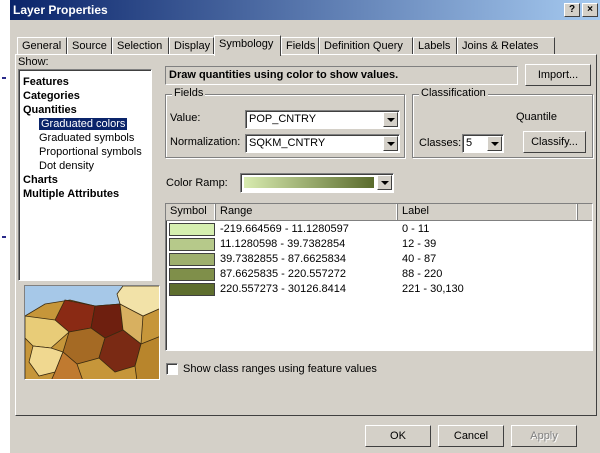 The image size is (600, 453). I want to click on apply-button: Apply, so click(544, 436).